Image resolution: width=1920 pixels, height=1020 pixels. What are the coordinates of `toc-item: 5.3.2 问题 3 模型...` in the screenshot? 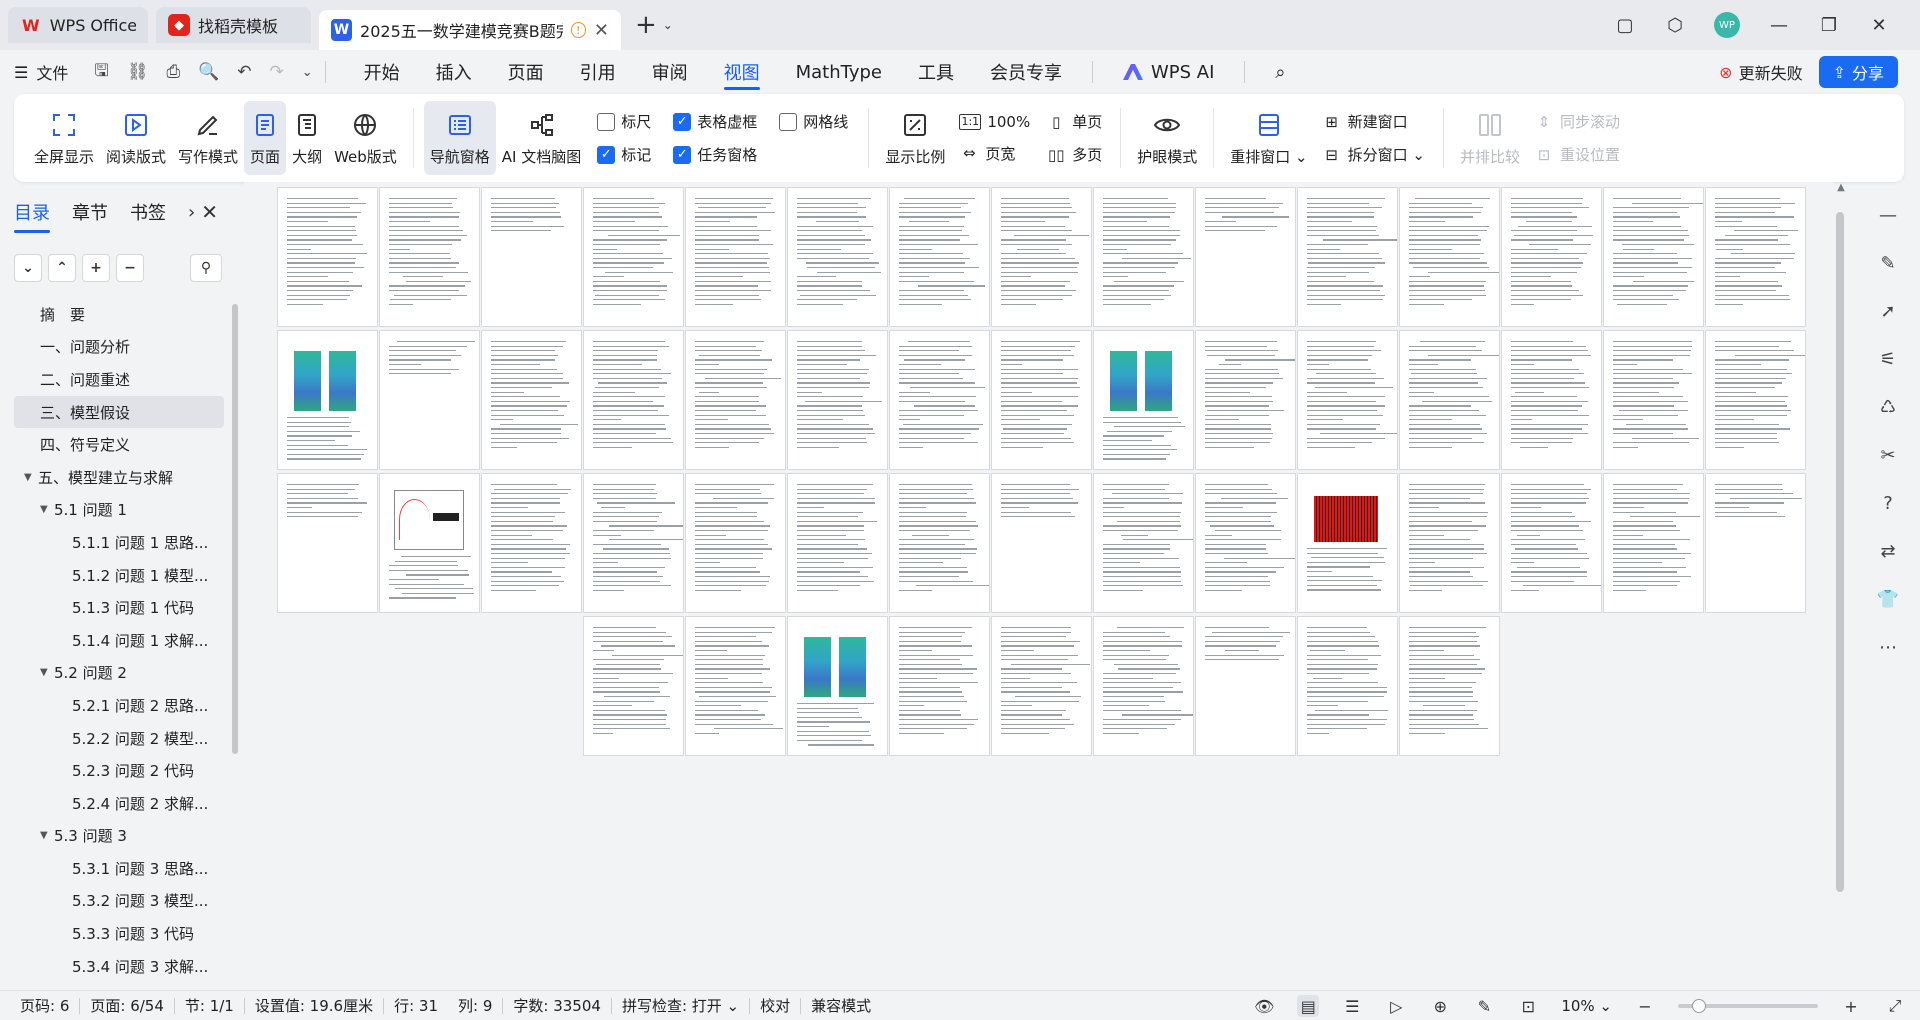 It's located at (118, 901).